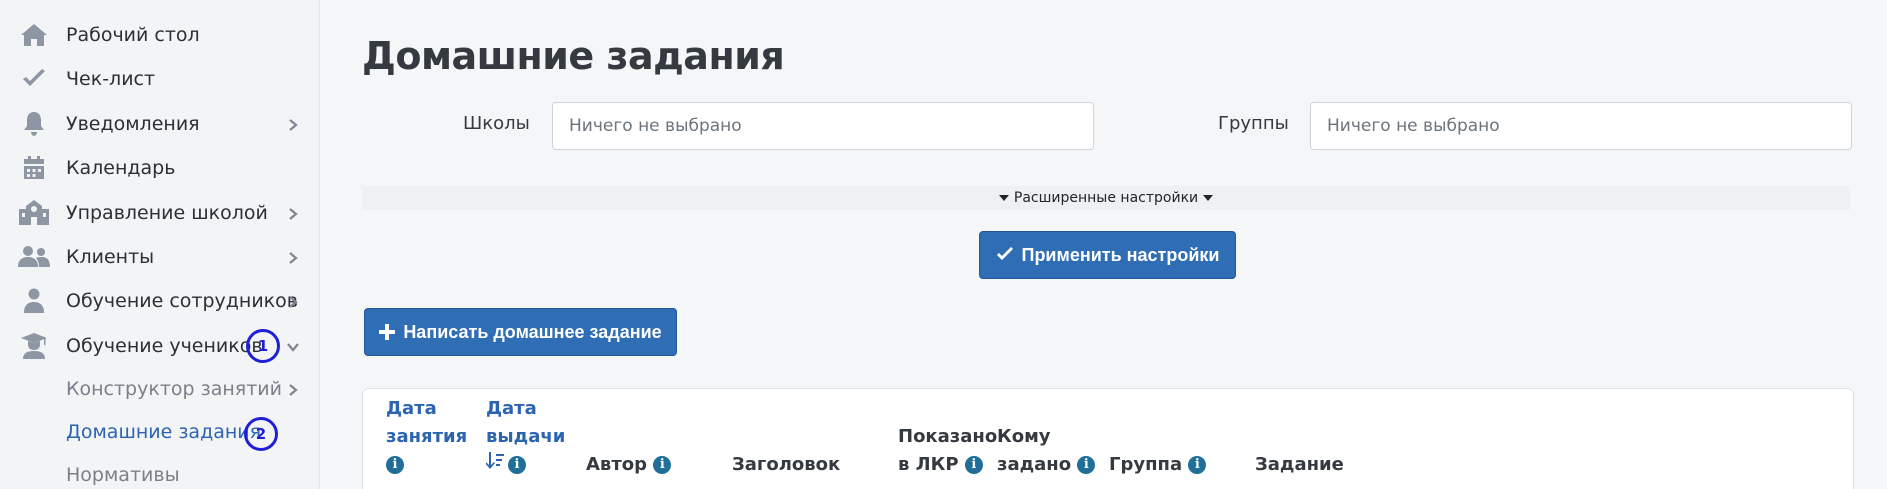 The image size is (1887, 489). What do you see at coordinates (1581, 126) in the screenshot?
I see `groups-select: Ничего не выбрано` at bounding box center [1581, 126].